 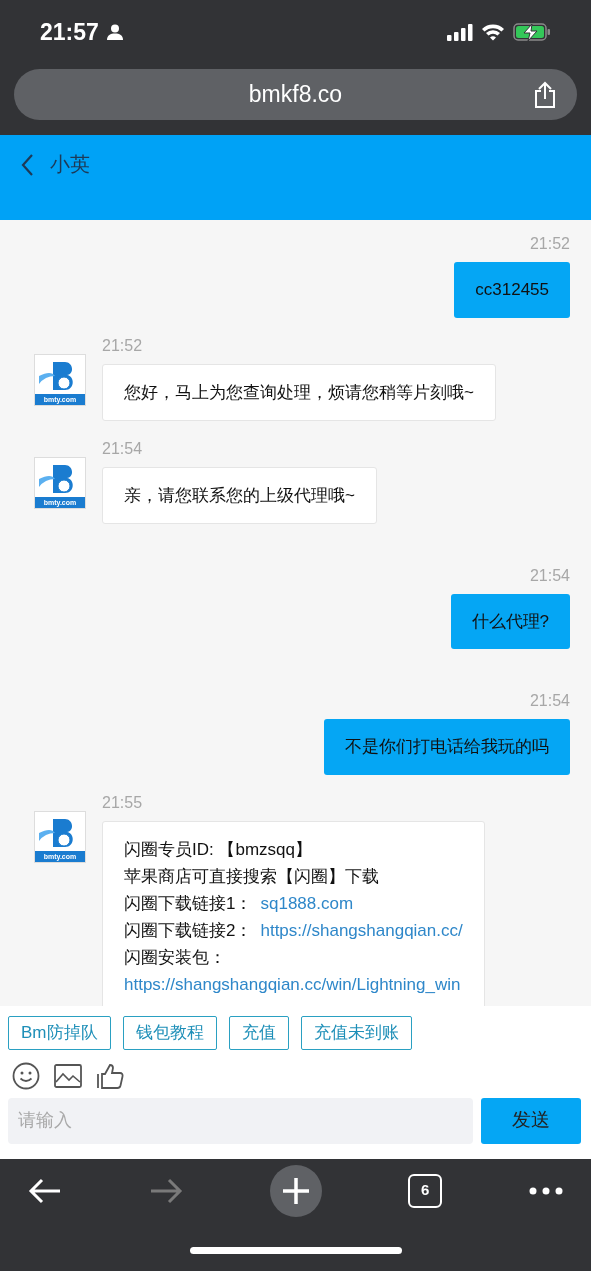 What do you see at coordinates (425, 1190) in the screenshot?
I see `tab-count: 6` at bounding box center [425, 1190].